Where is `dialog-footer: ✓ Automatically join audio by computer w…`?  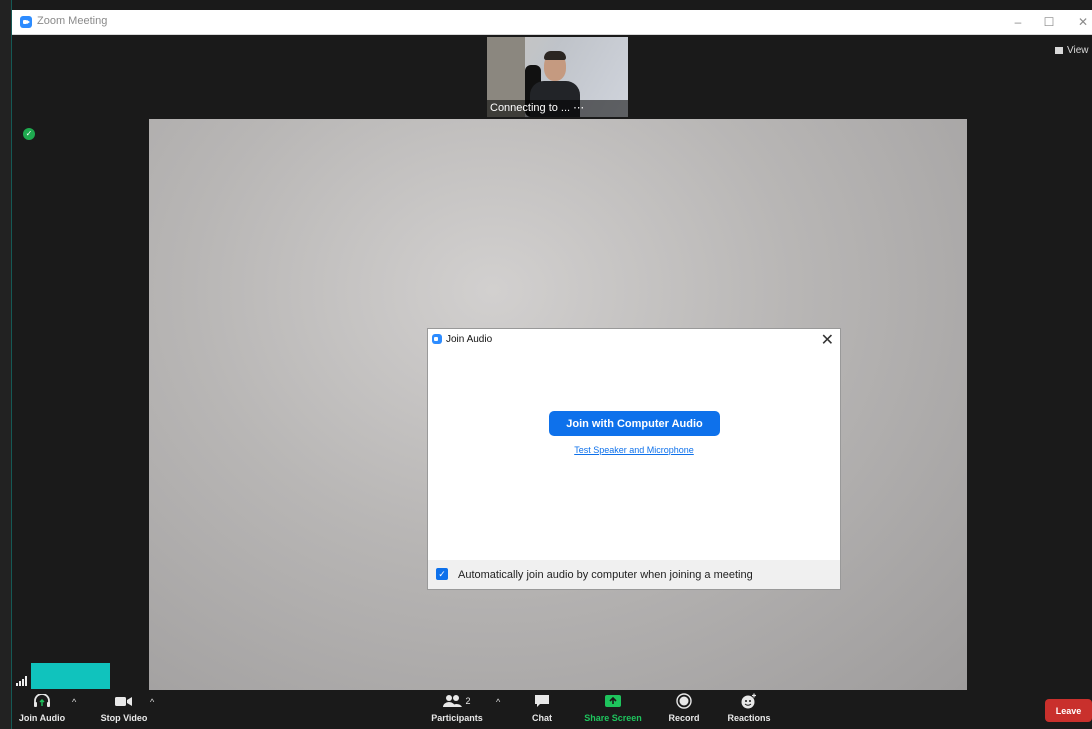 dialog-footer: ✓ Automatically join audio by computer w… is located at coordinates (634, 574).